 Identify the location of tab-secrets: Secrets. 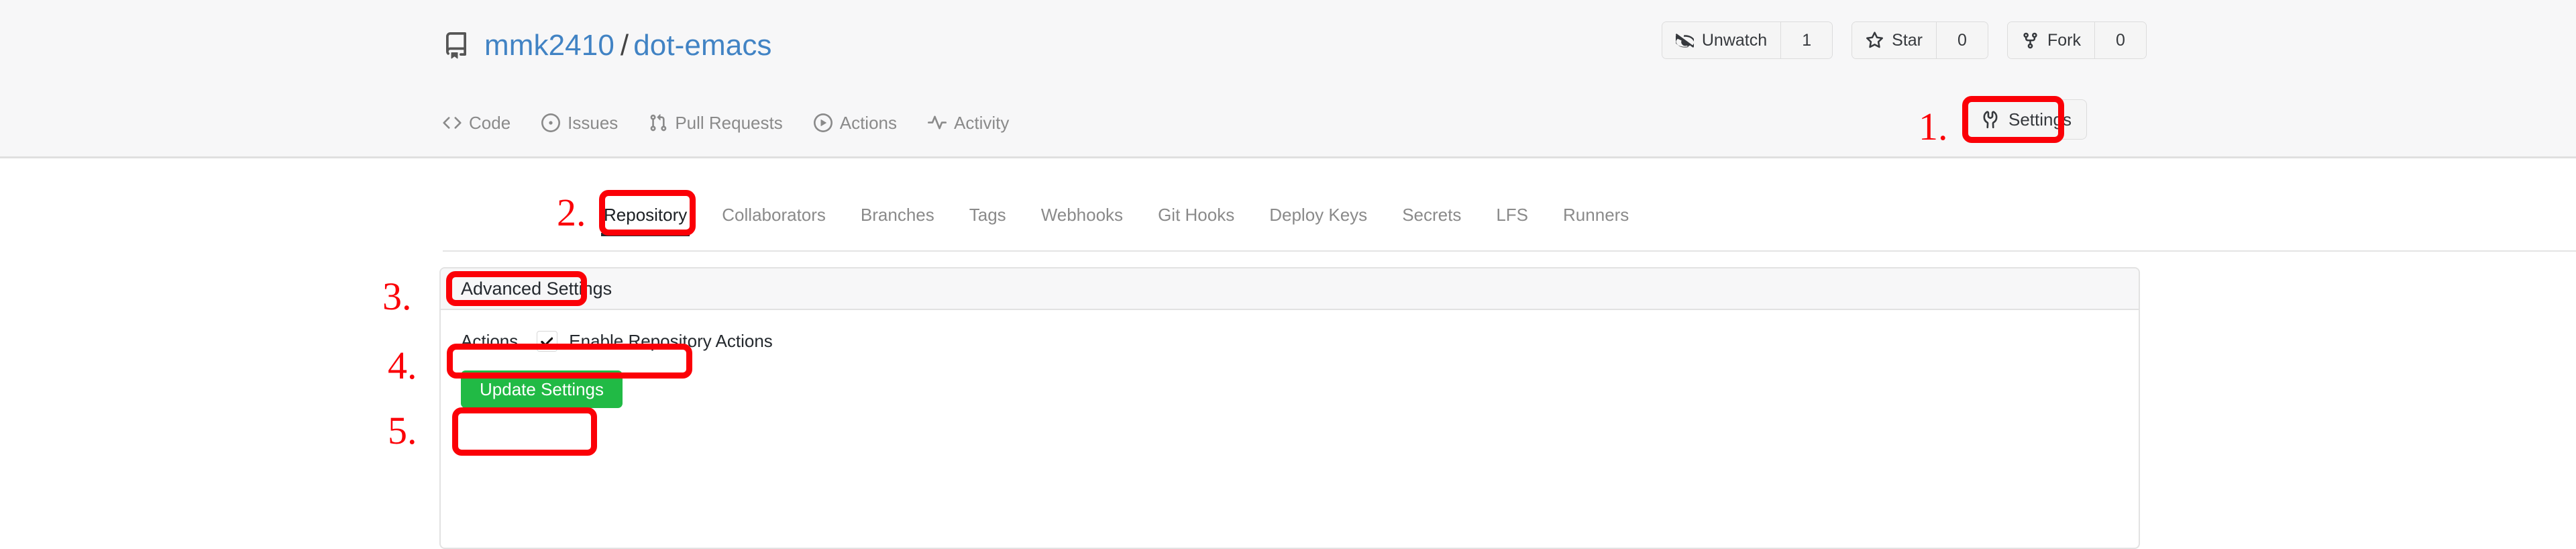
(1431, 220).